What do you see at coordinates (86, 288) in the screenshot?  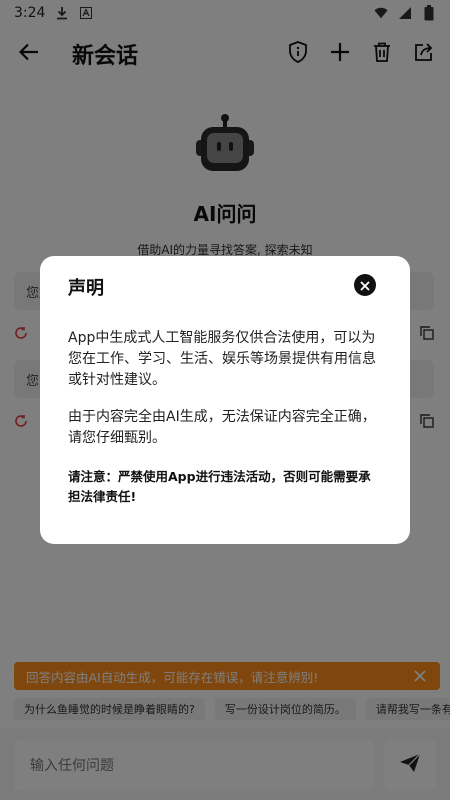 I see `dialog-title: 声明` at bounding box center [86, 288].